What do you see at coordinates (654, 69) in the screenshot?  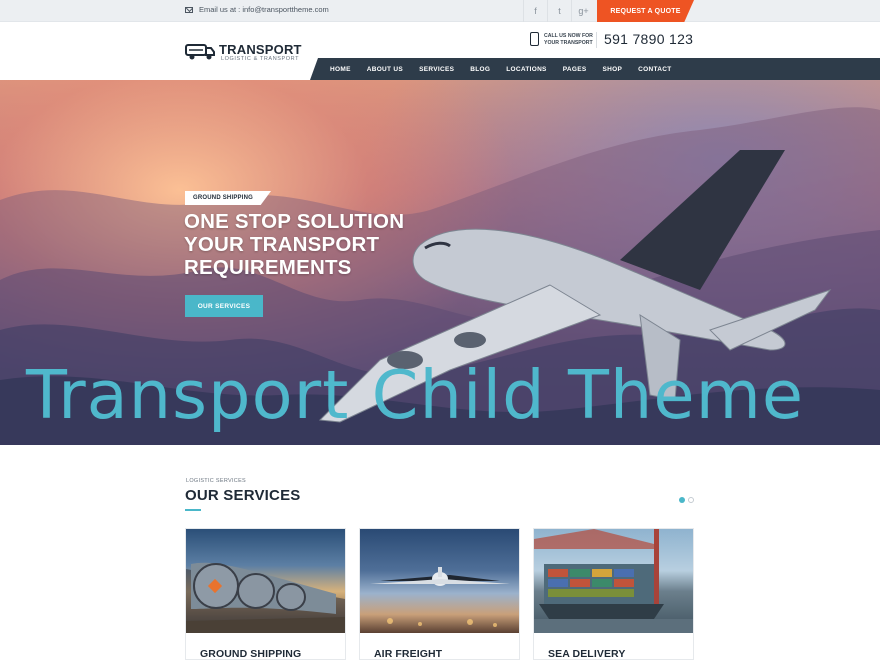 I see `nav-contact: CONTACT` at bounding box center [654, 69].